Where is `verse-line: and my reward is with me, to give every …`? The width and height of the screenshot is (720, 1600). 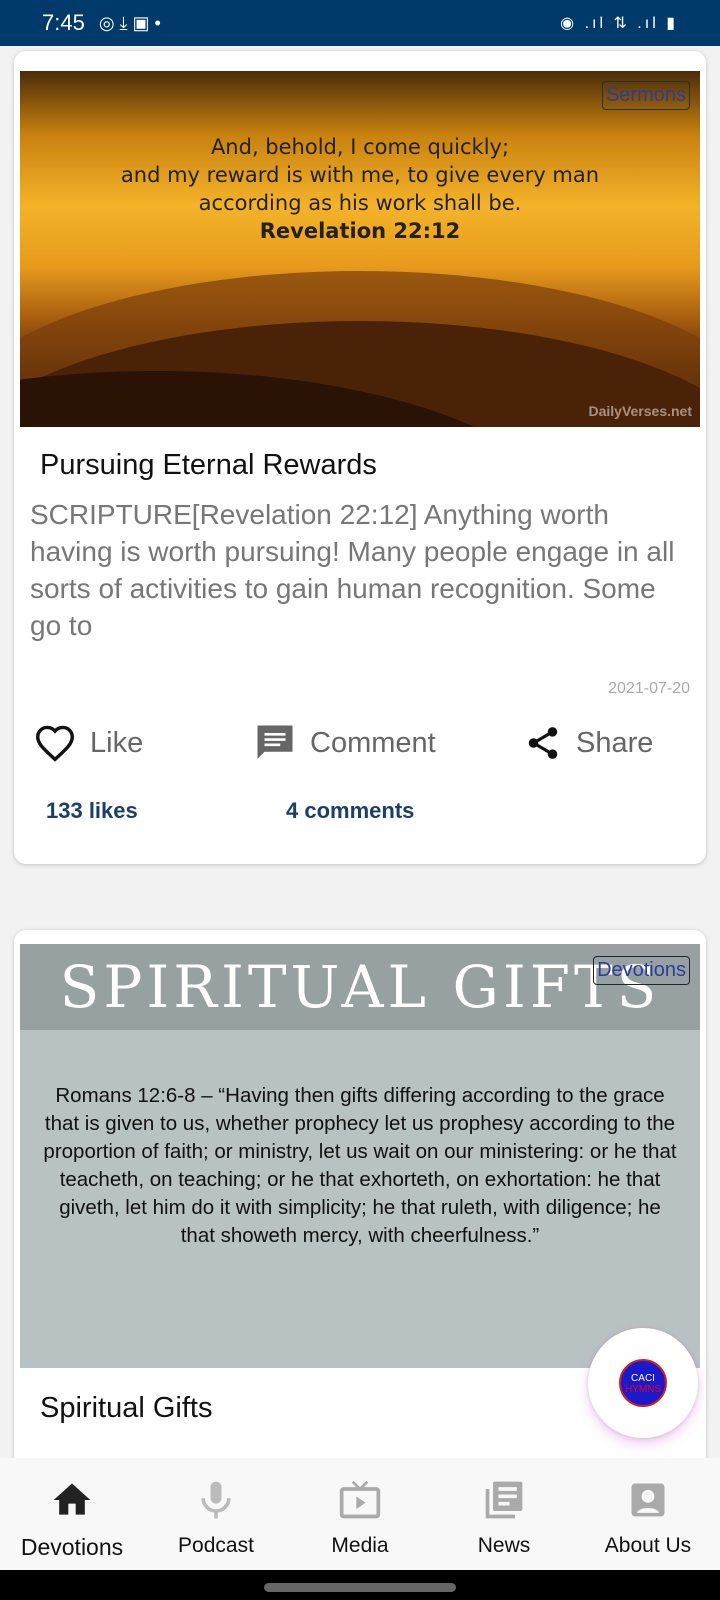 verse-line: and my reward is with me, to give every … is located at coordinates (360, 175).